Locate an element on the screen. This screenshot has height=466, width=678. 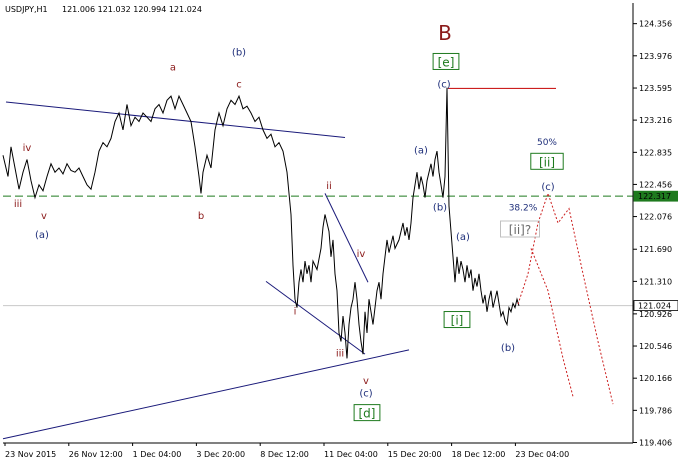
symbol-label: USDJPY,H1 is located at coordinates (26, 9).